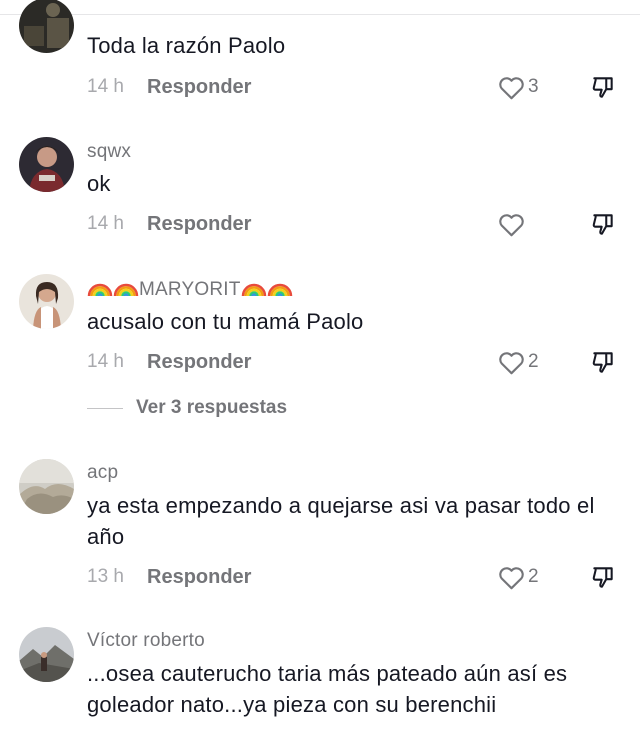  I want to click on top-divider, so click(320, 14).